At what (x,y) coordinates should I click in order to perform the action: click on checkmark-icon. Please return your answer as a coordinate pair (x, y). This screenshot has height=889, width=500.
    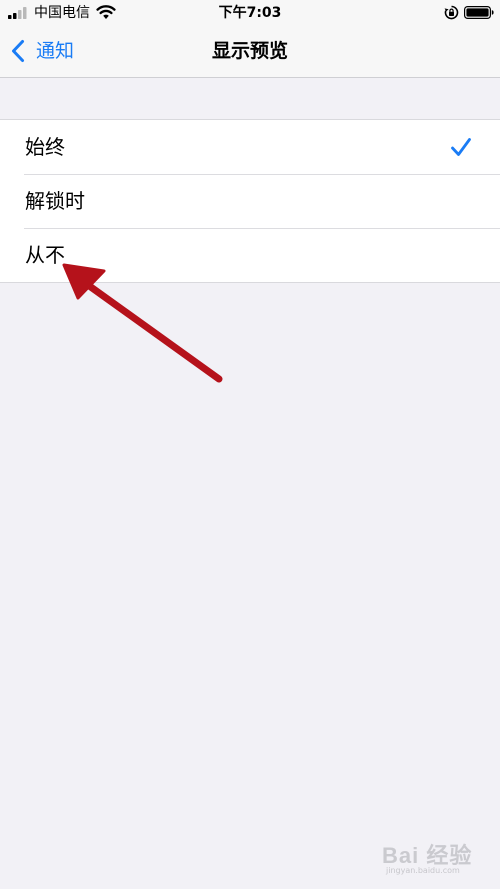
    Looking at the image, I should click on (461, 147).